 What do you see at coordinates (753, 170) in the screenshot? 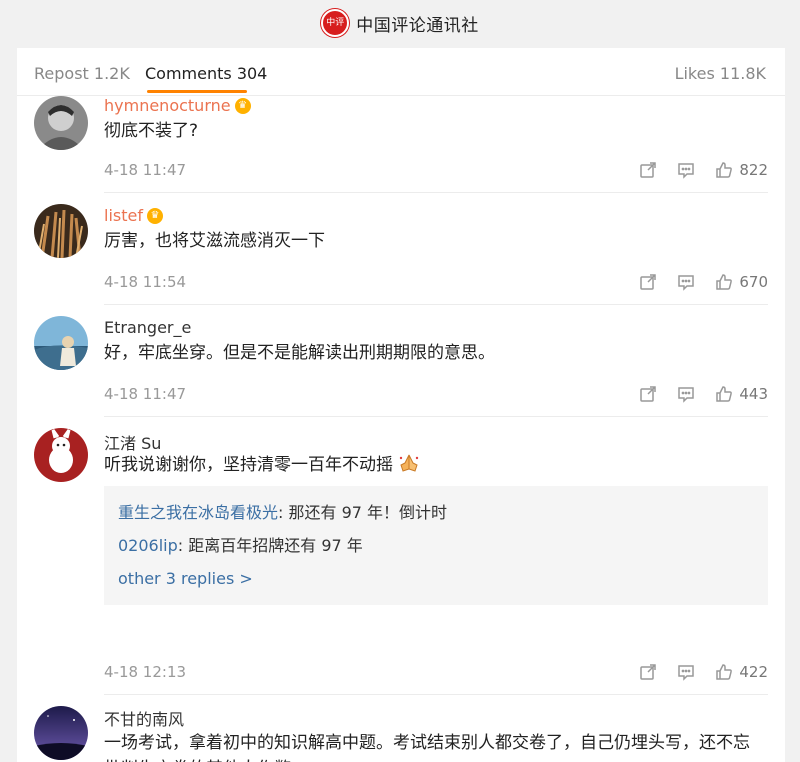
I see `like-count: 822` at bounding box center [753, 170].